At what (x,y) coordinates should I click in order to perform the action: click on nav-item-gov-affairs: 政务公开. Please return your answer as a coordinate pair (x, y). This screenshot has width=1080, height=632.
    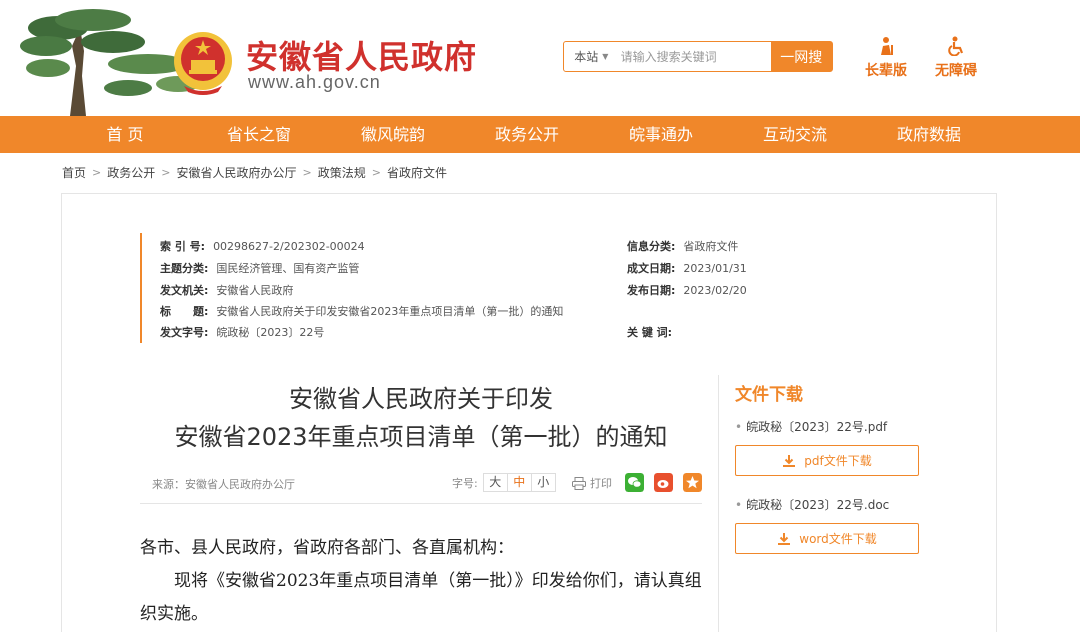
    Looking at the image, I should click on (527, 134).